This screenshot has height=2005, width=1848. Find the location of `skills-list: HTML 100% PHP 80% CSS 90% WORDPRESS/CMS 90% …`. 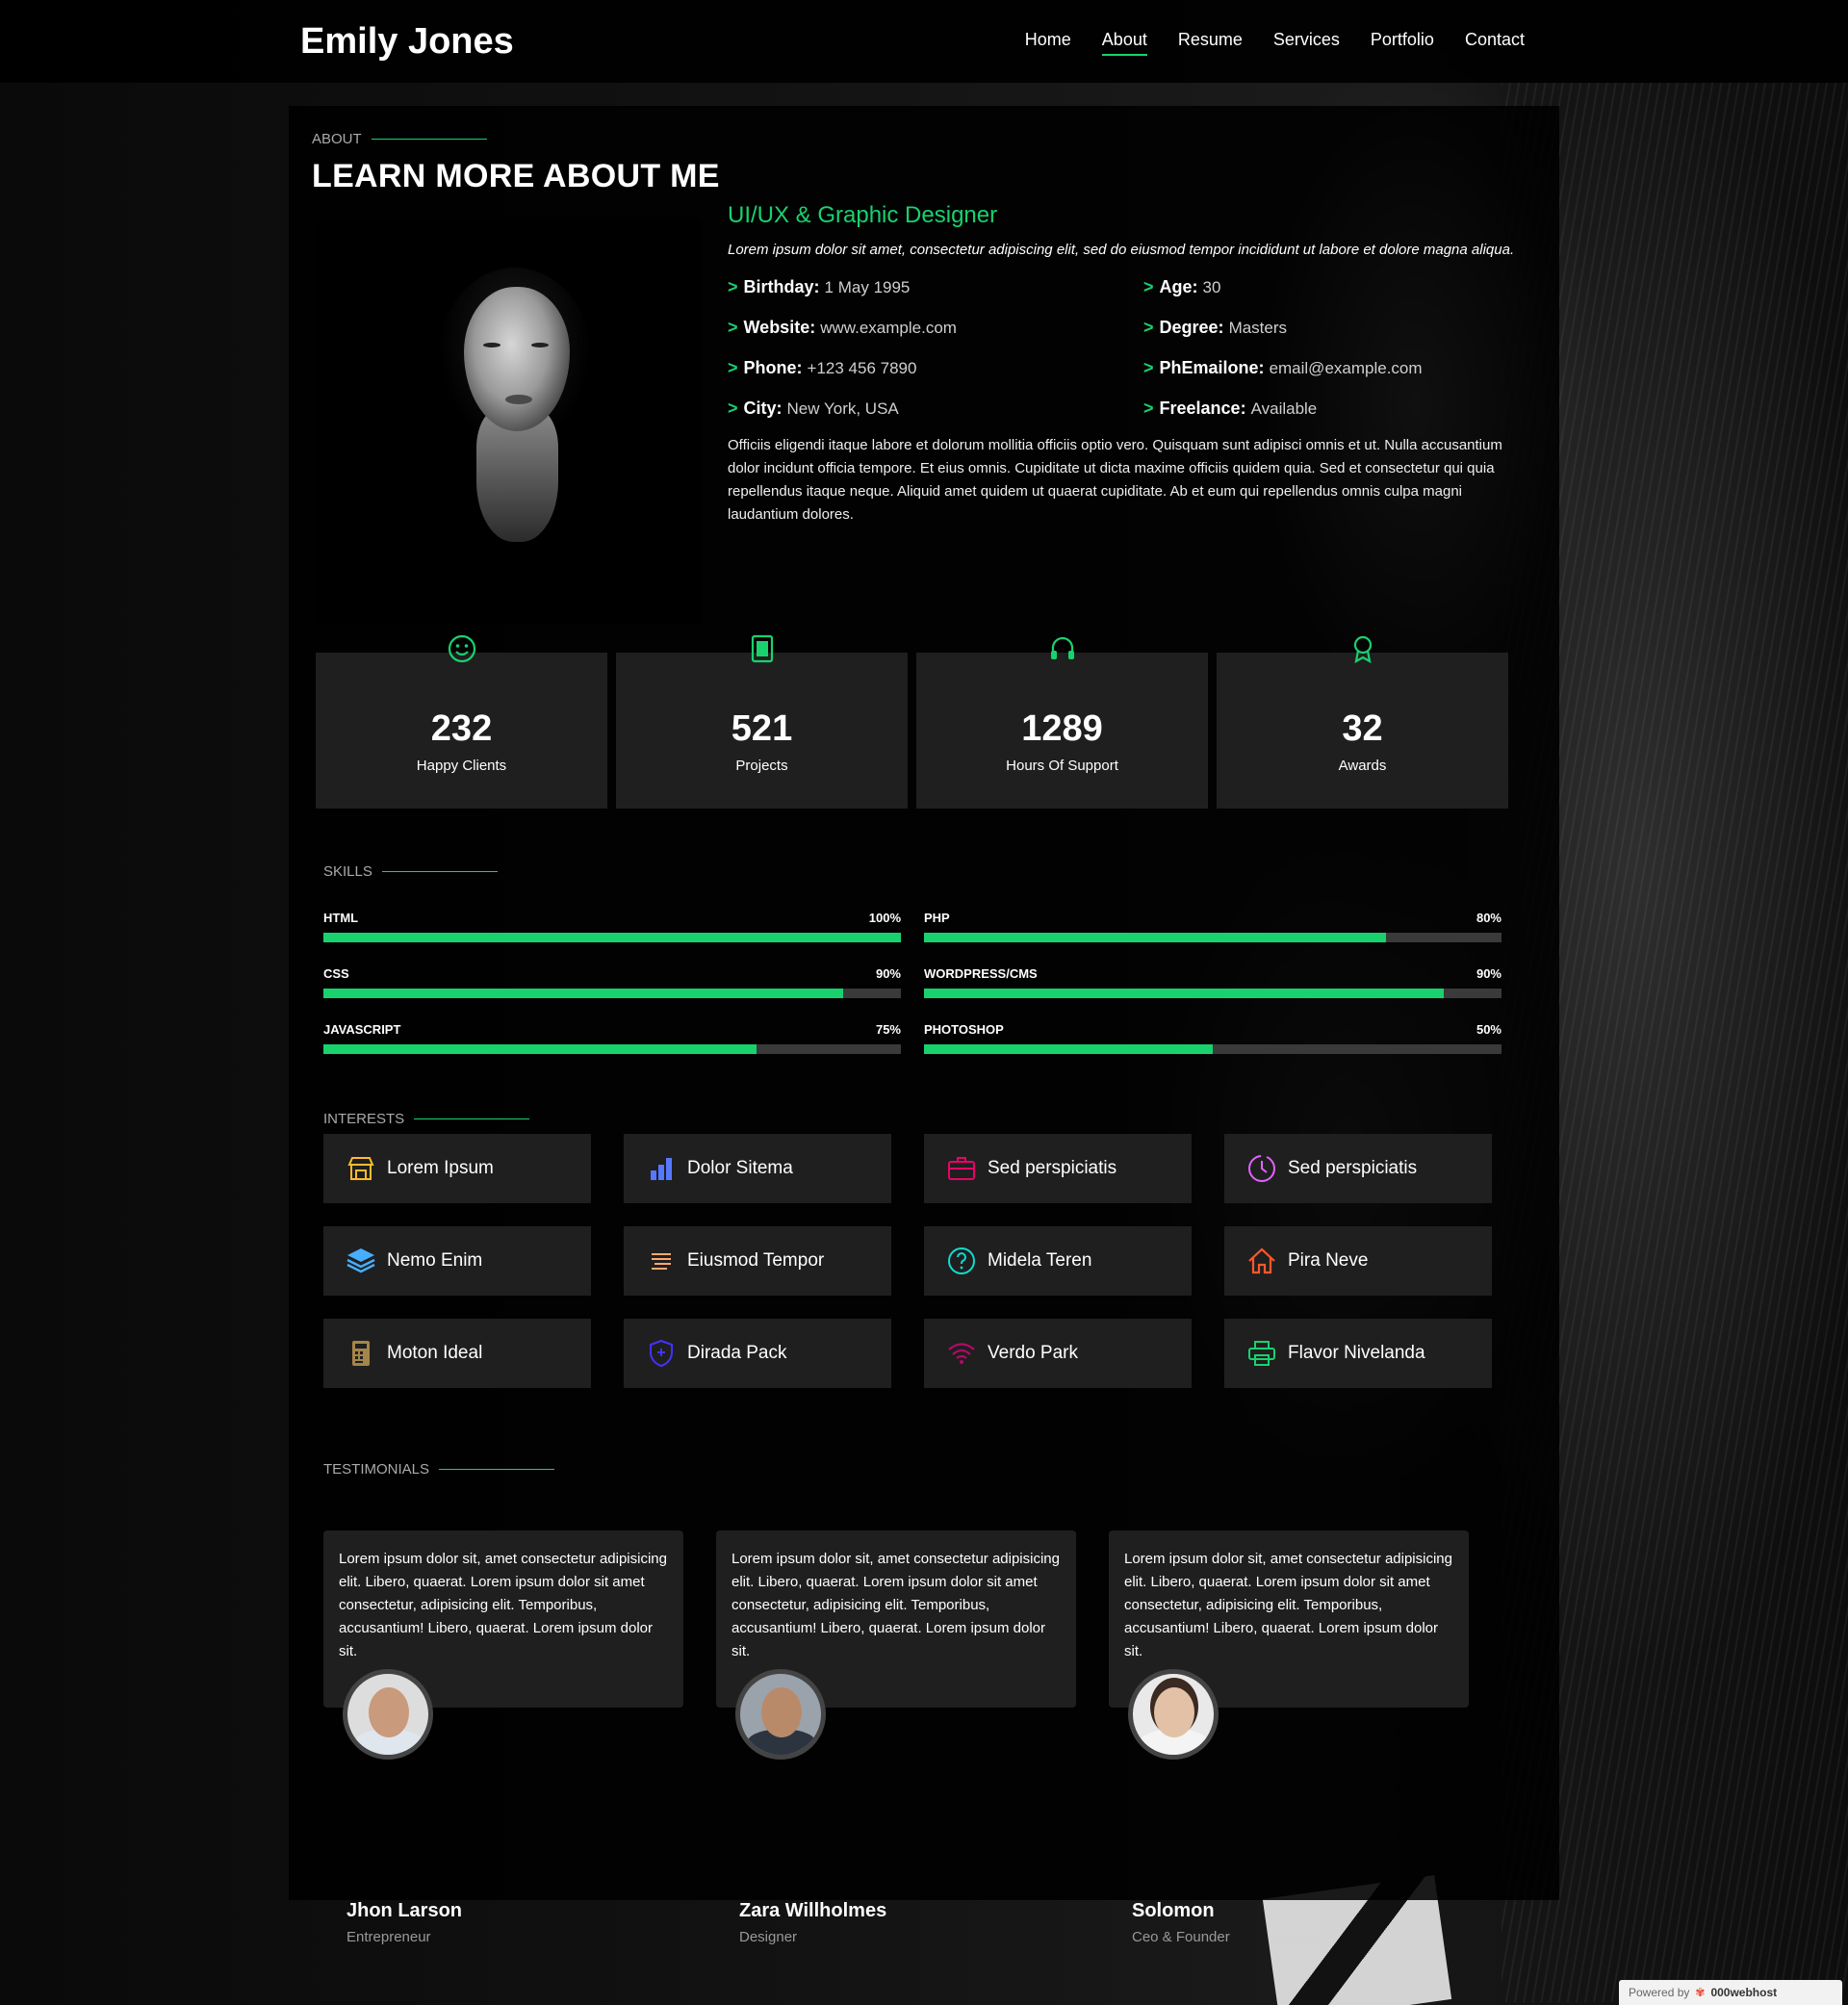

skills-list: HTML 100% PHP 80% CSS 90% WORDPRESS/CMS 90% … is located at coordinates (913, 982).